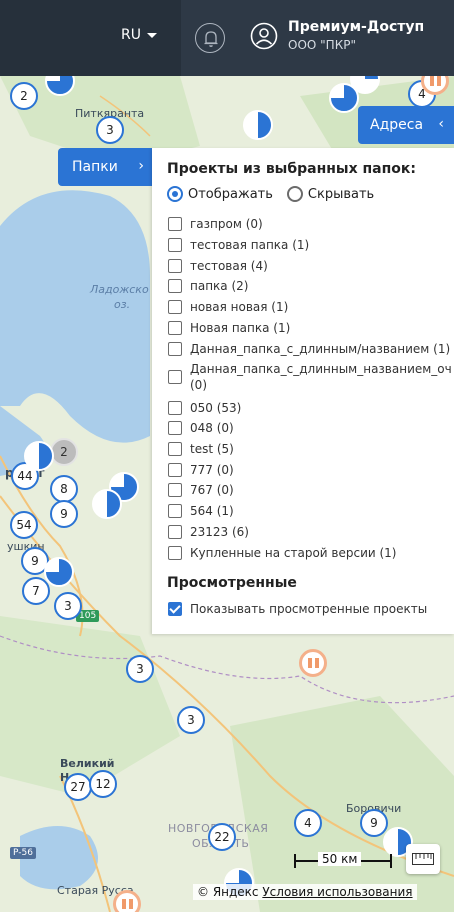  Describe the element at coordinates (119, 289) in the screenshot. I see `lake-label: Ладожско` at that location.